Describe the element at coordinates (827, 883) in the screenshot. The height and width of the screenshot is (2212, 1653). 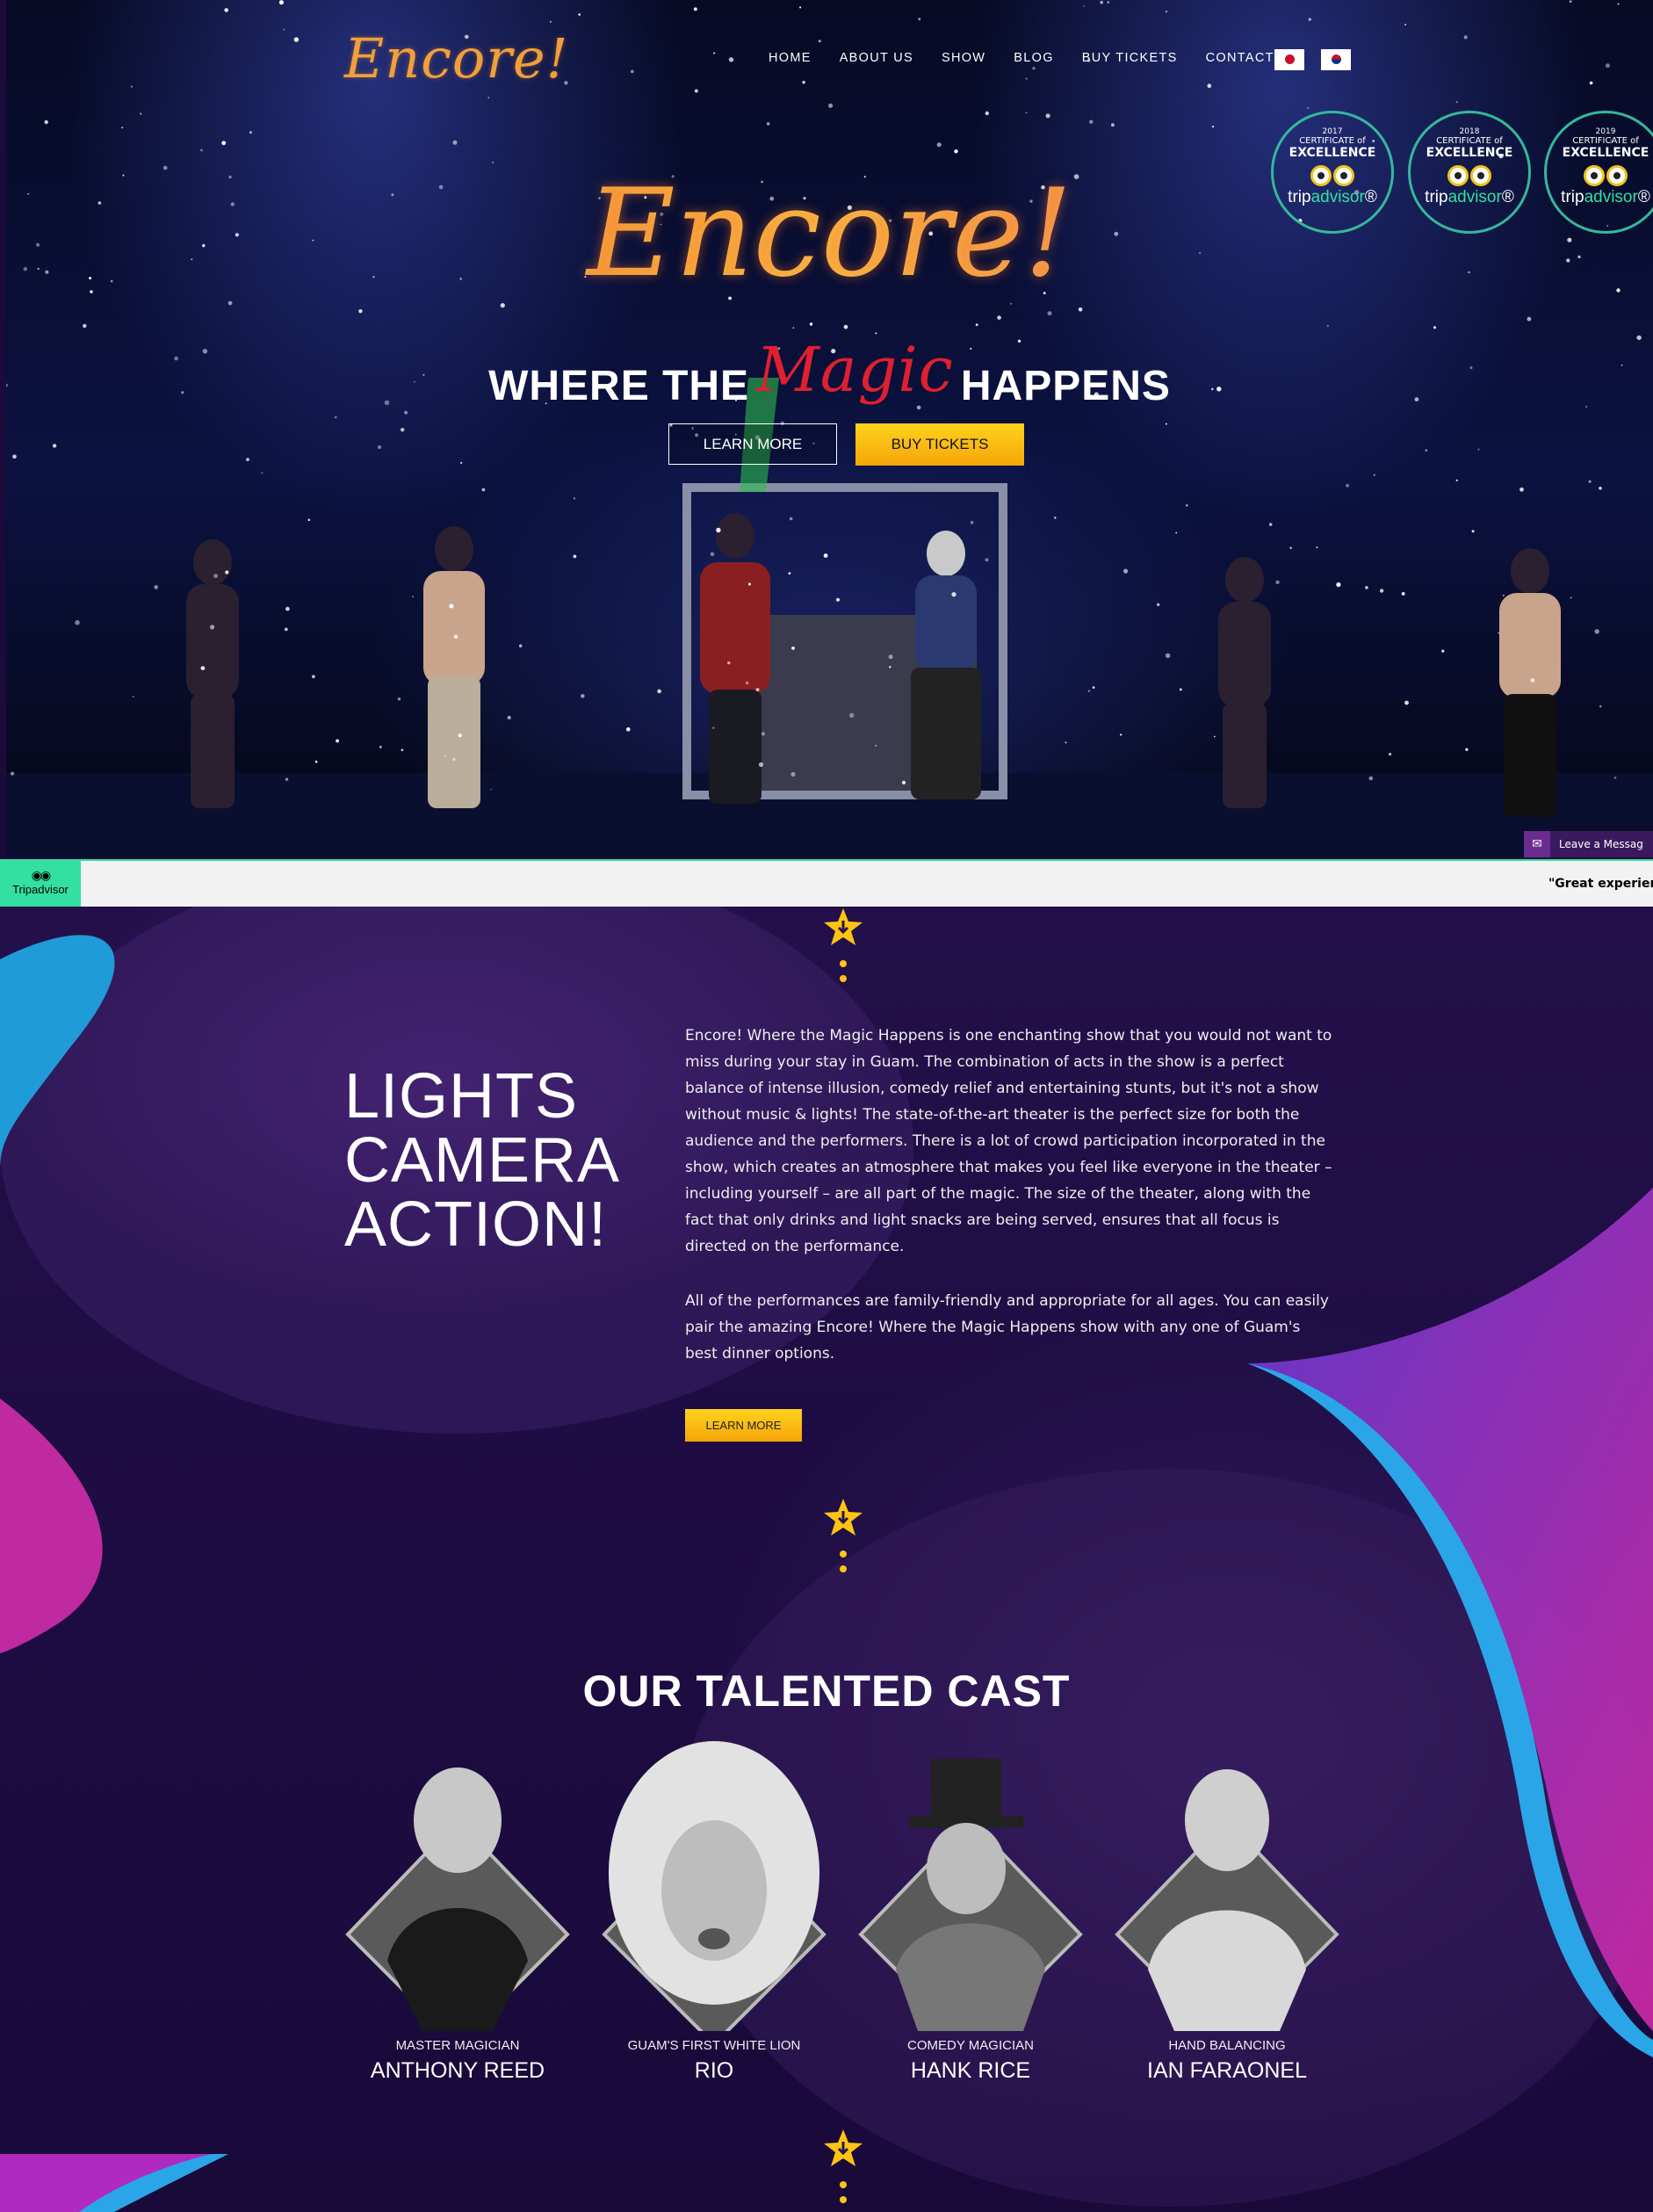
I see `tripadvisor-review-bar: ◉◉ Tripadvisor "Great experienc` at that location.